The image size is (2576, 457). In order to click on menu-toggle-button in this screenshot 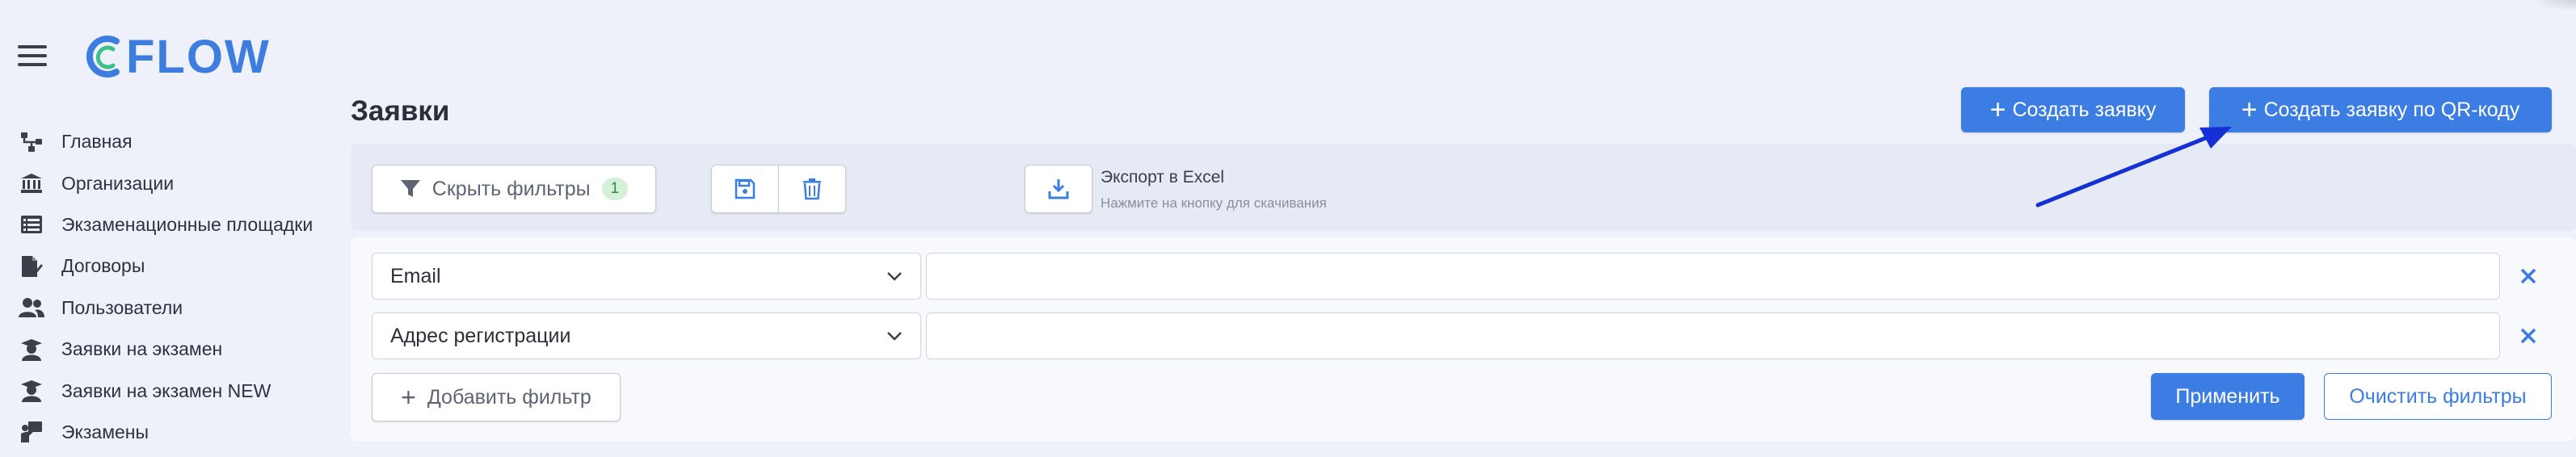, I will do `click(32, 57)`.